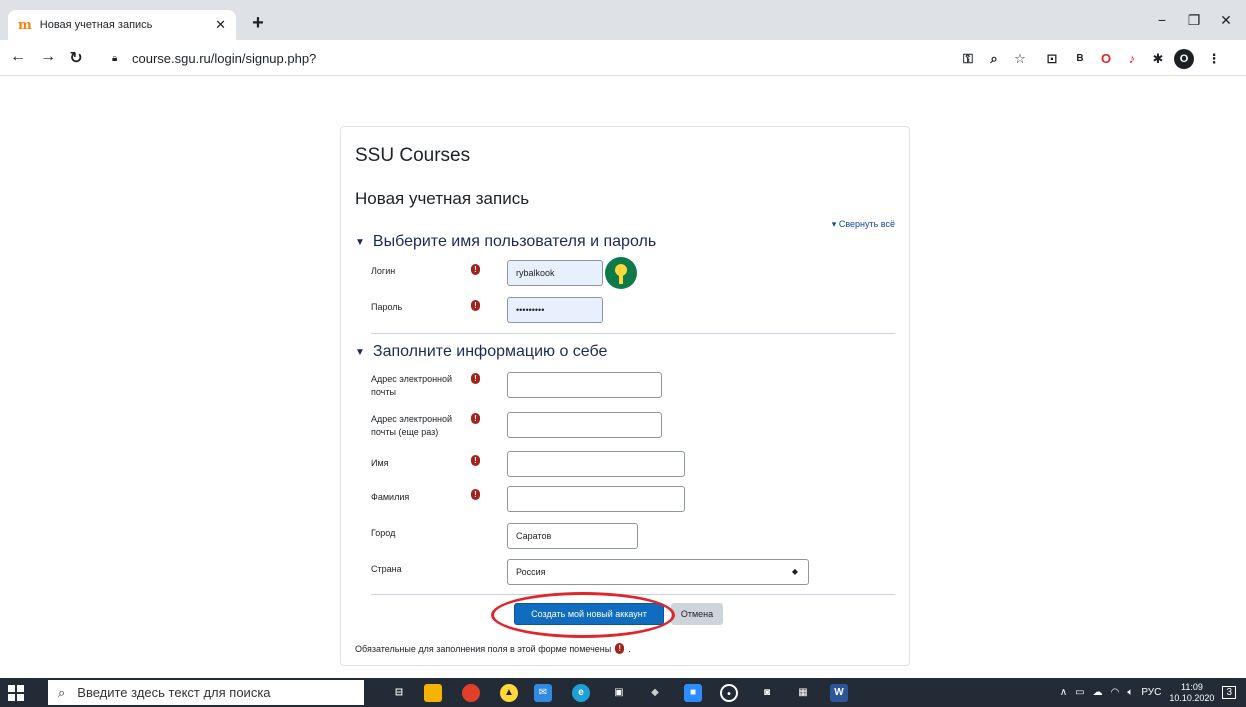 The image size is (1246, 707). I want to click on firstname-input, so click(596, 464).